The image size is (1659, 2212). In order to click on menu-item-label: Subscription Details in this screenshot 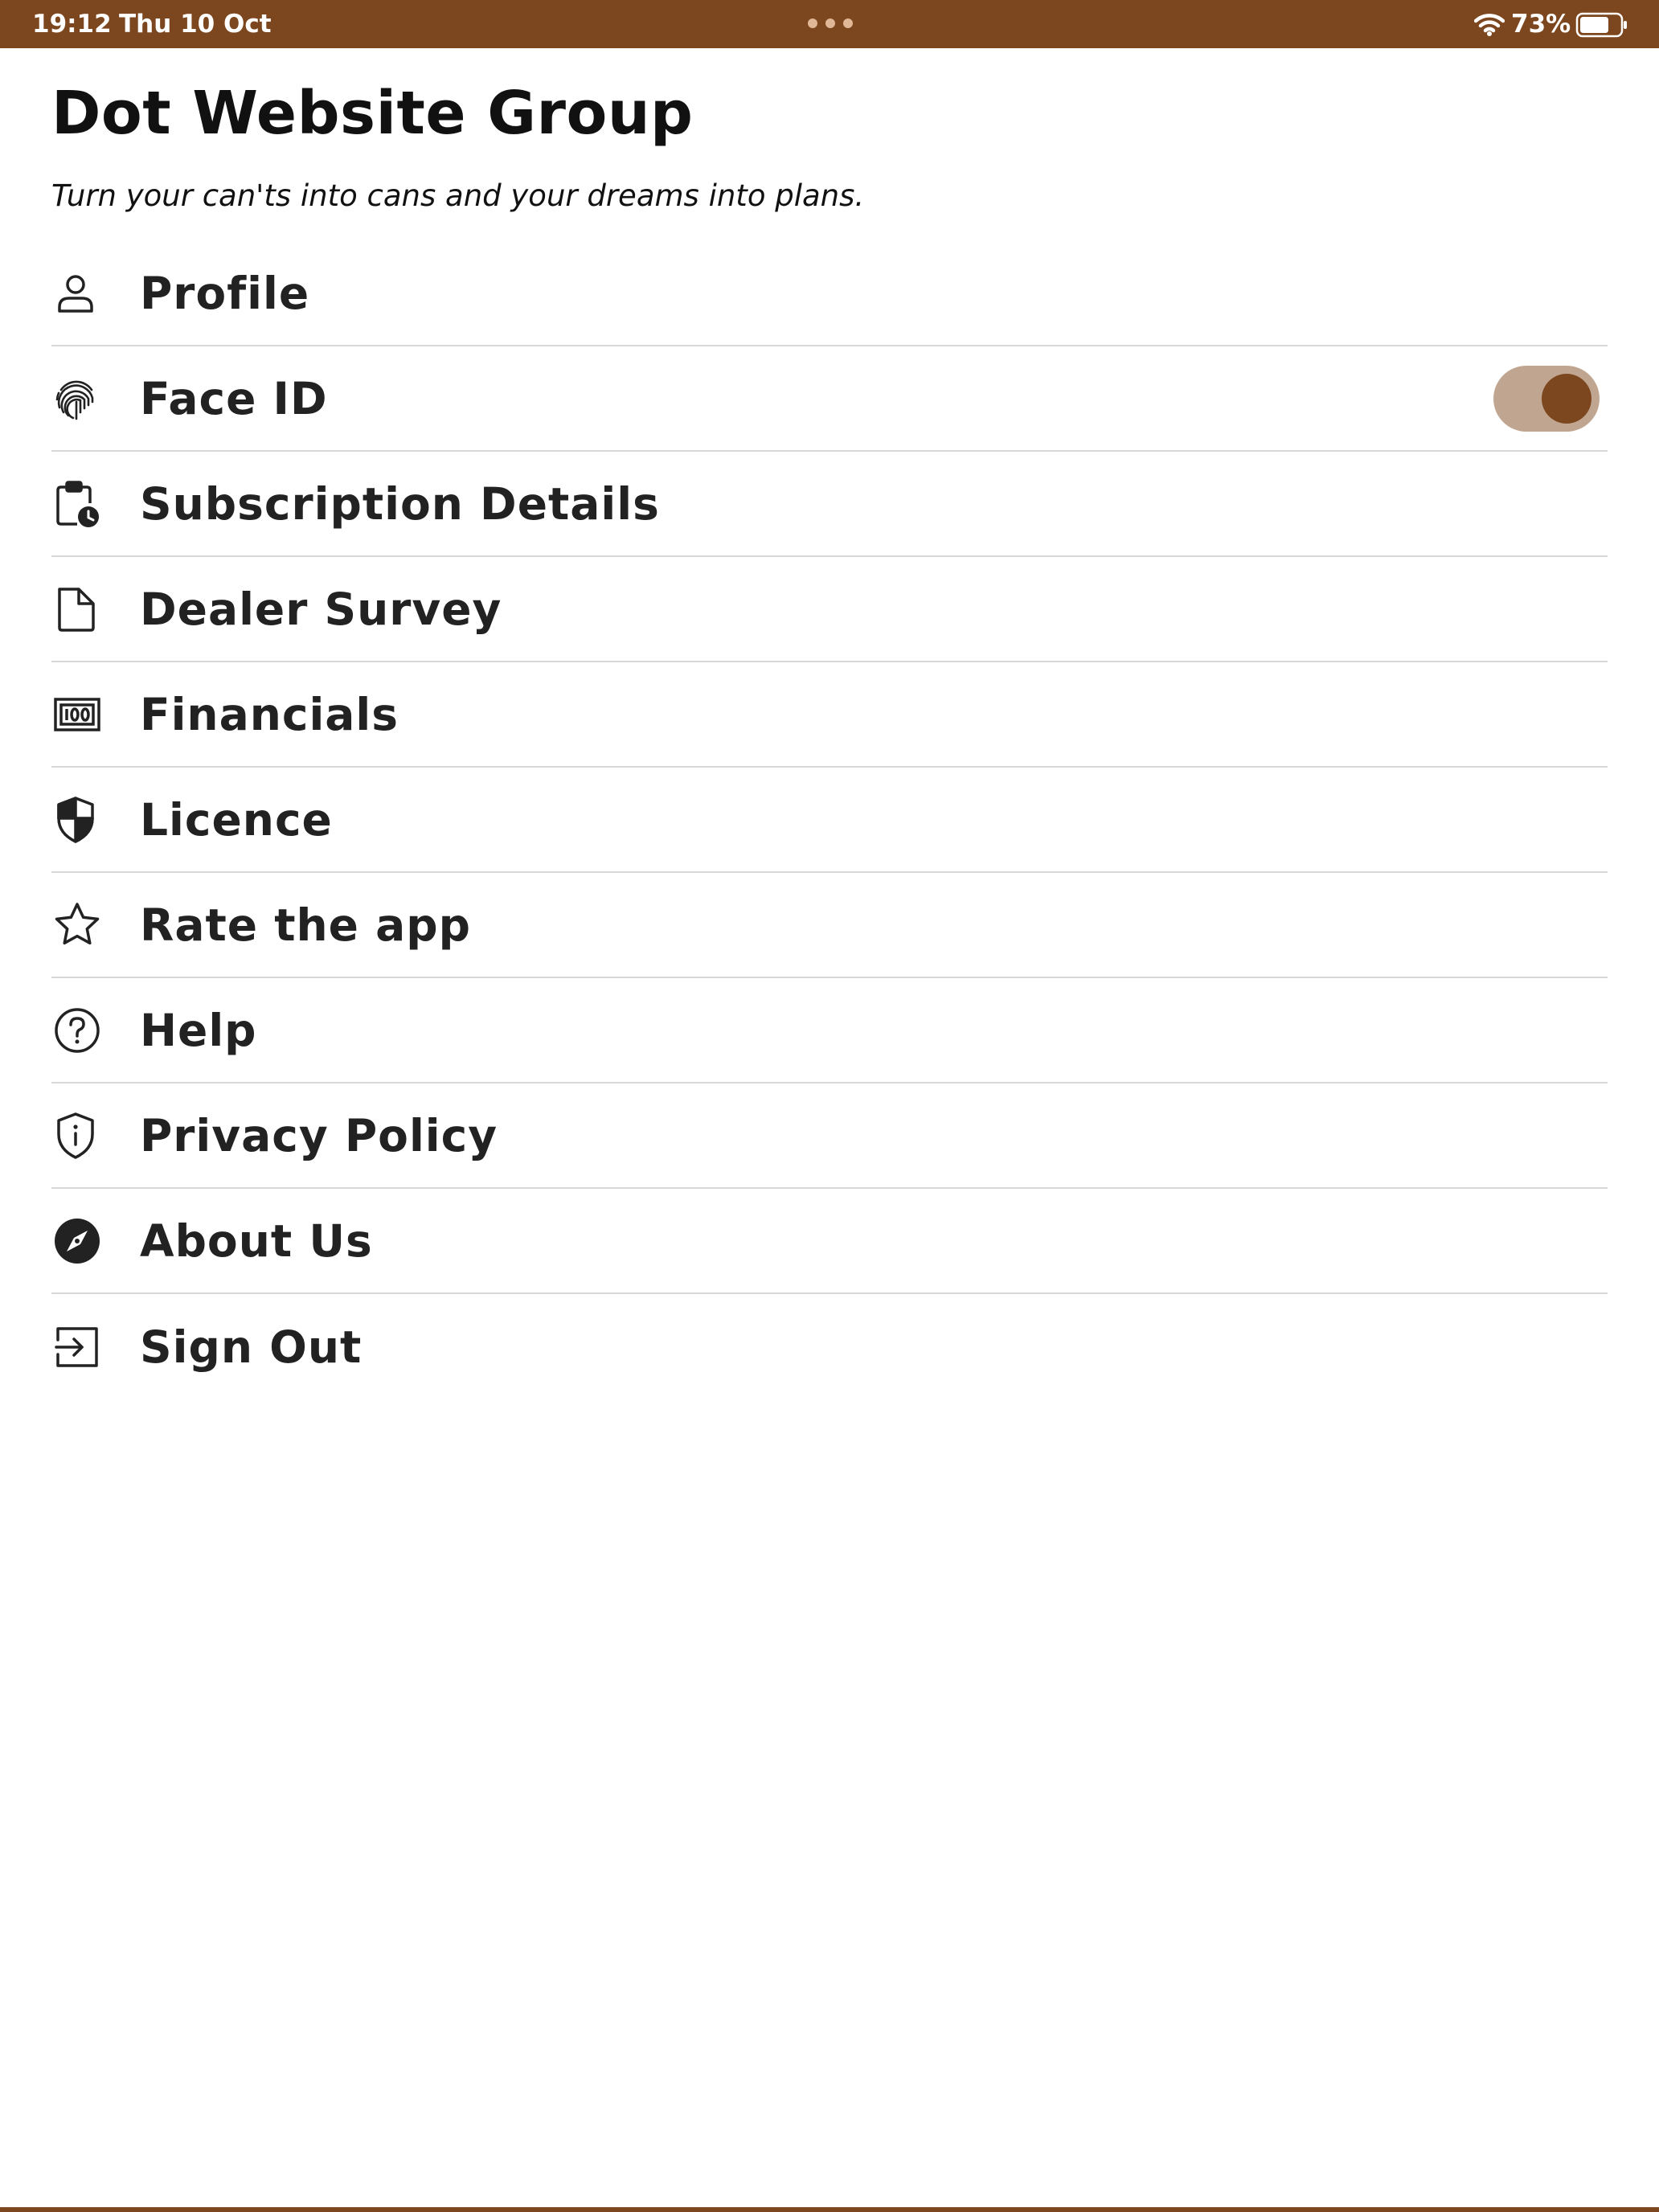, I will do `click(400, 503)`.